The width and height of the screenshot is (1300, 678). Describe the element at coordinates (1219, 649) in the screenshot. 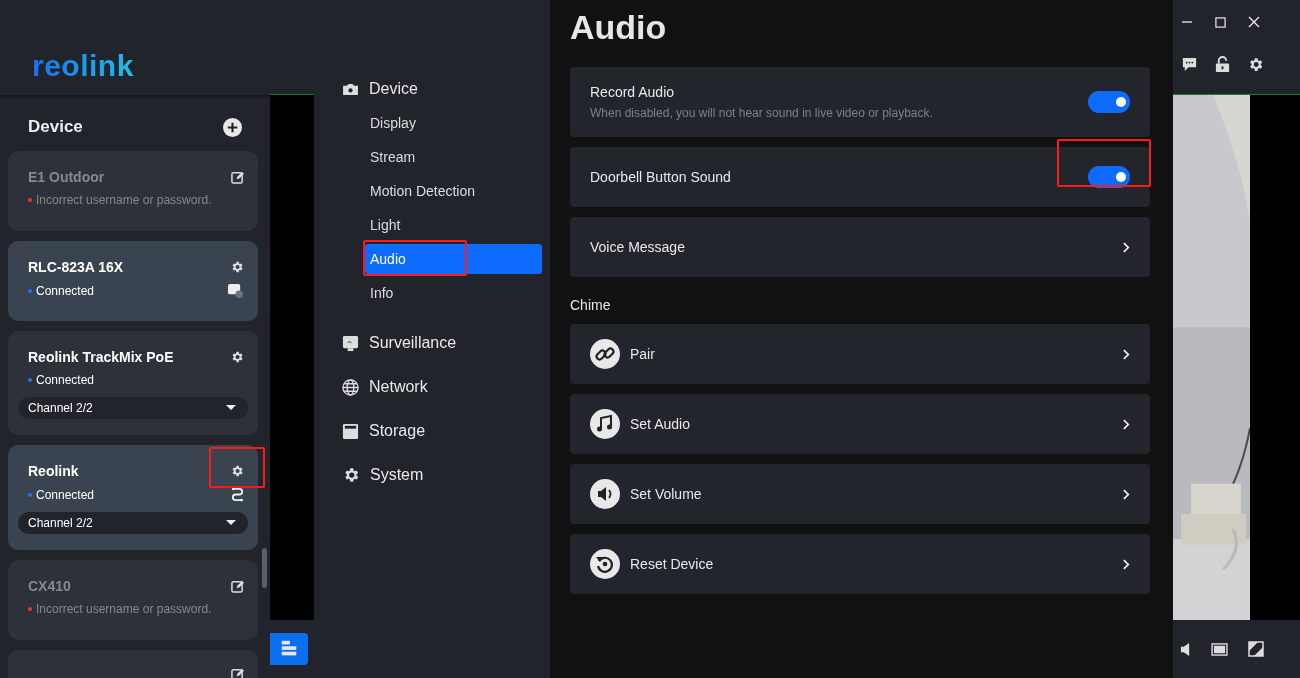

I see `window-icon` at that location.